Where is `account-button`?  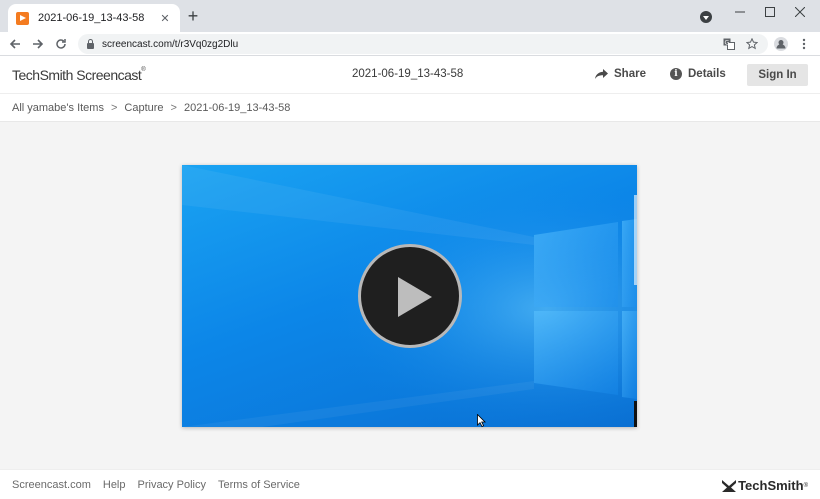 account-button is located at coordinates (781, 44).